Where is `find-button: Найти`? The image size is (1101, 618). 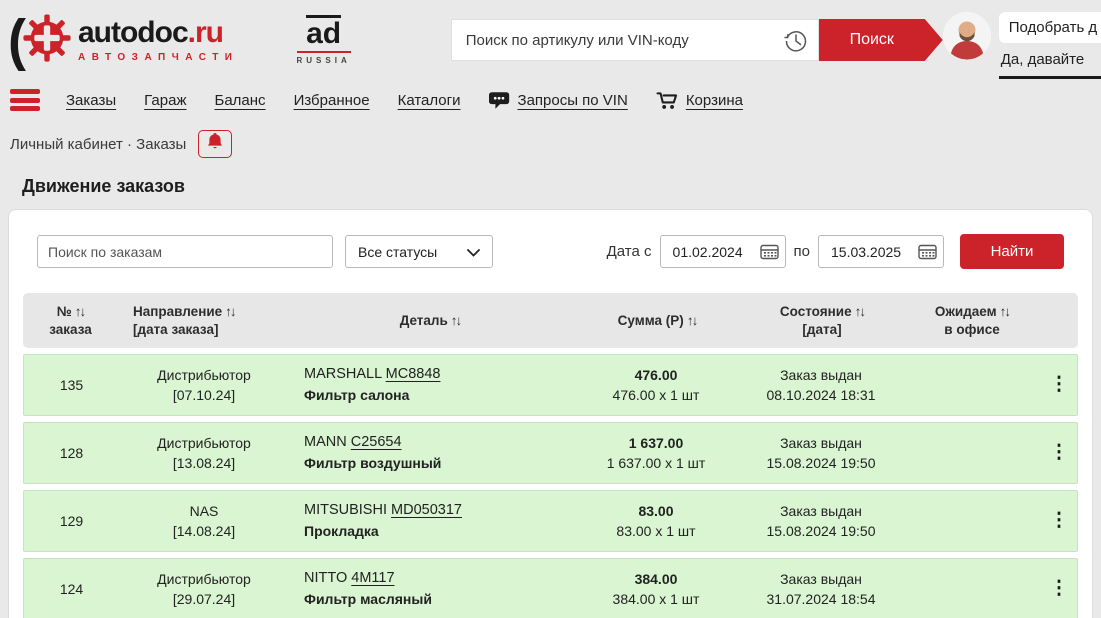
find-button: Найти is located at coordinates (1012, 251).